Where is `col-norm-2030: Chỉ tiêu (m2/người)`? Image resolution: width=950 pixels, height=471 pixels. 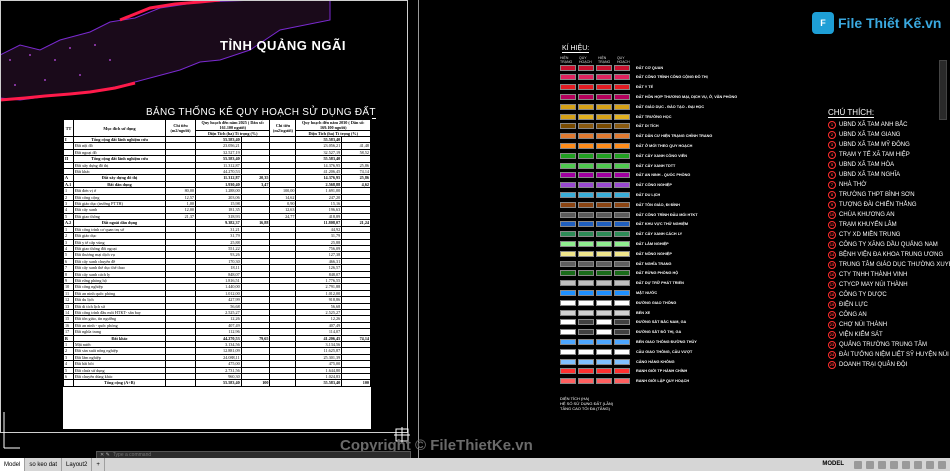
col-norm-2030: Chỉ tiêu (m2/người) is located at coordinates (283, 128).